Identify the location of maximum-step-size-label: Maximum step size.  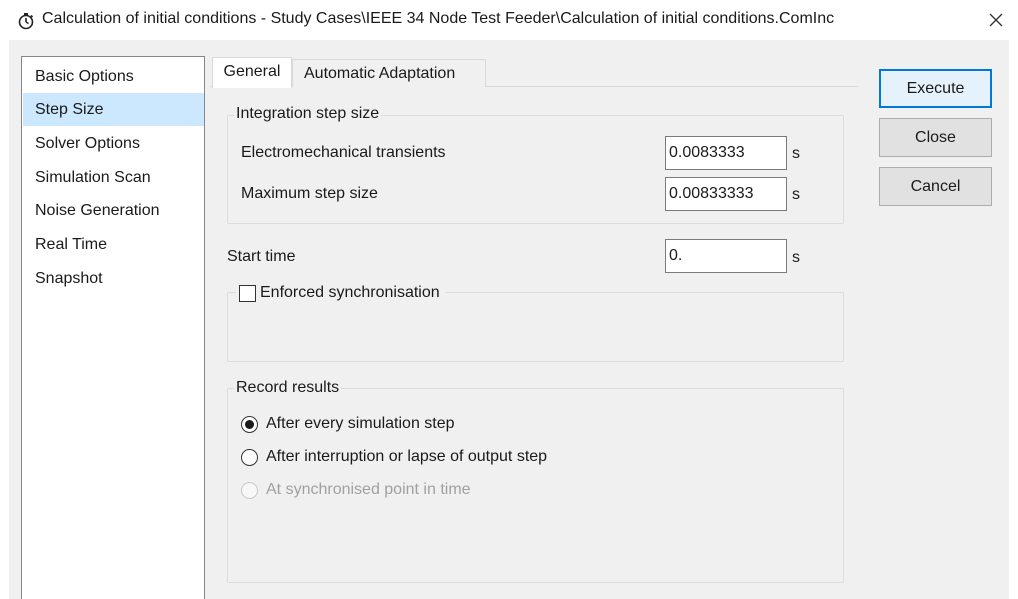
(309, 193).